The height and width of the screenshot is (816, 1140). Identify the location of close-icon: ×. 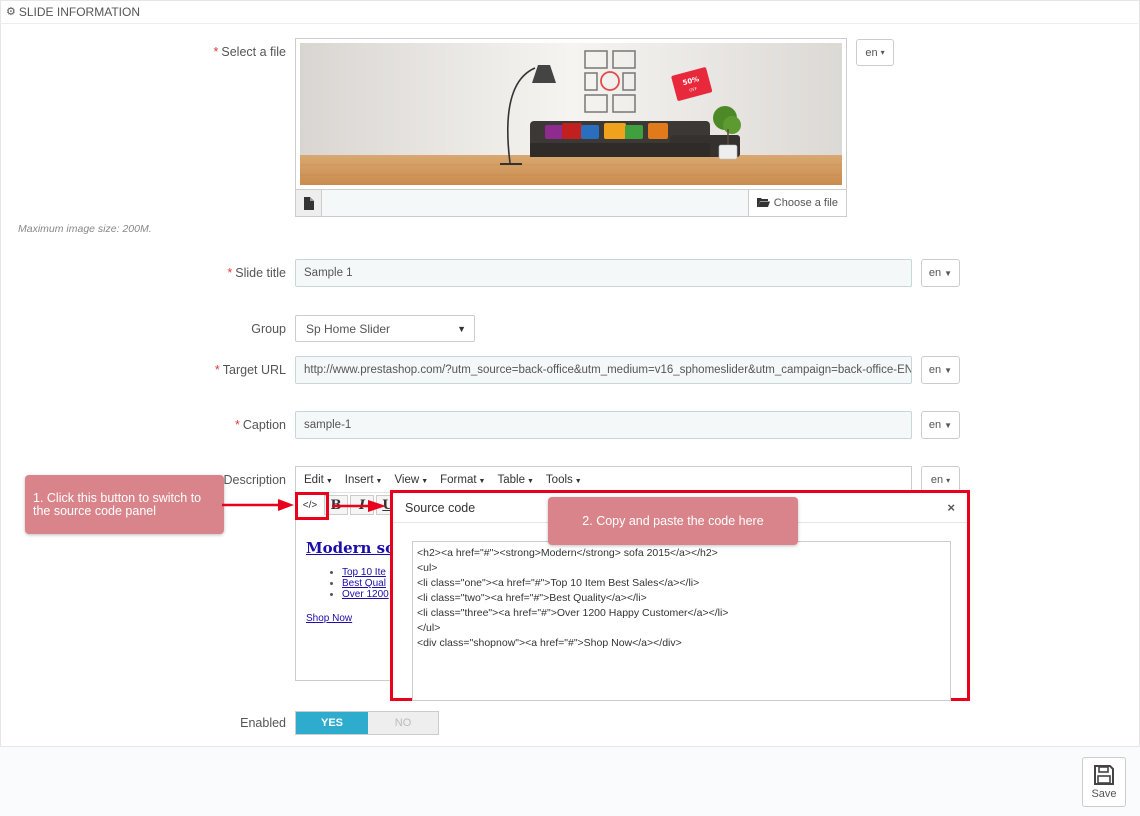
(951, 507).